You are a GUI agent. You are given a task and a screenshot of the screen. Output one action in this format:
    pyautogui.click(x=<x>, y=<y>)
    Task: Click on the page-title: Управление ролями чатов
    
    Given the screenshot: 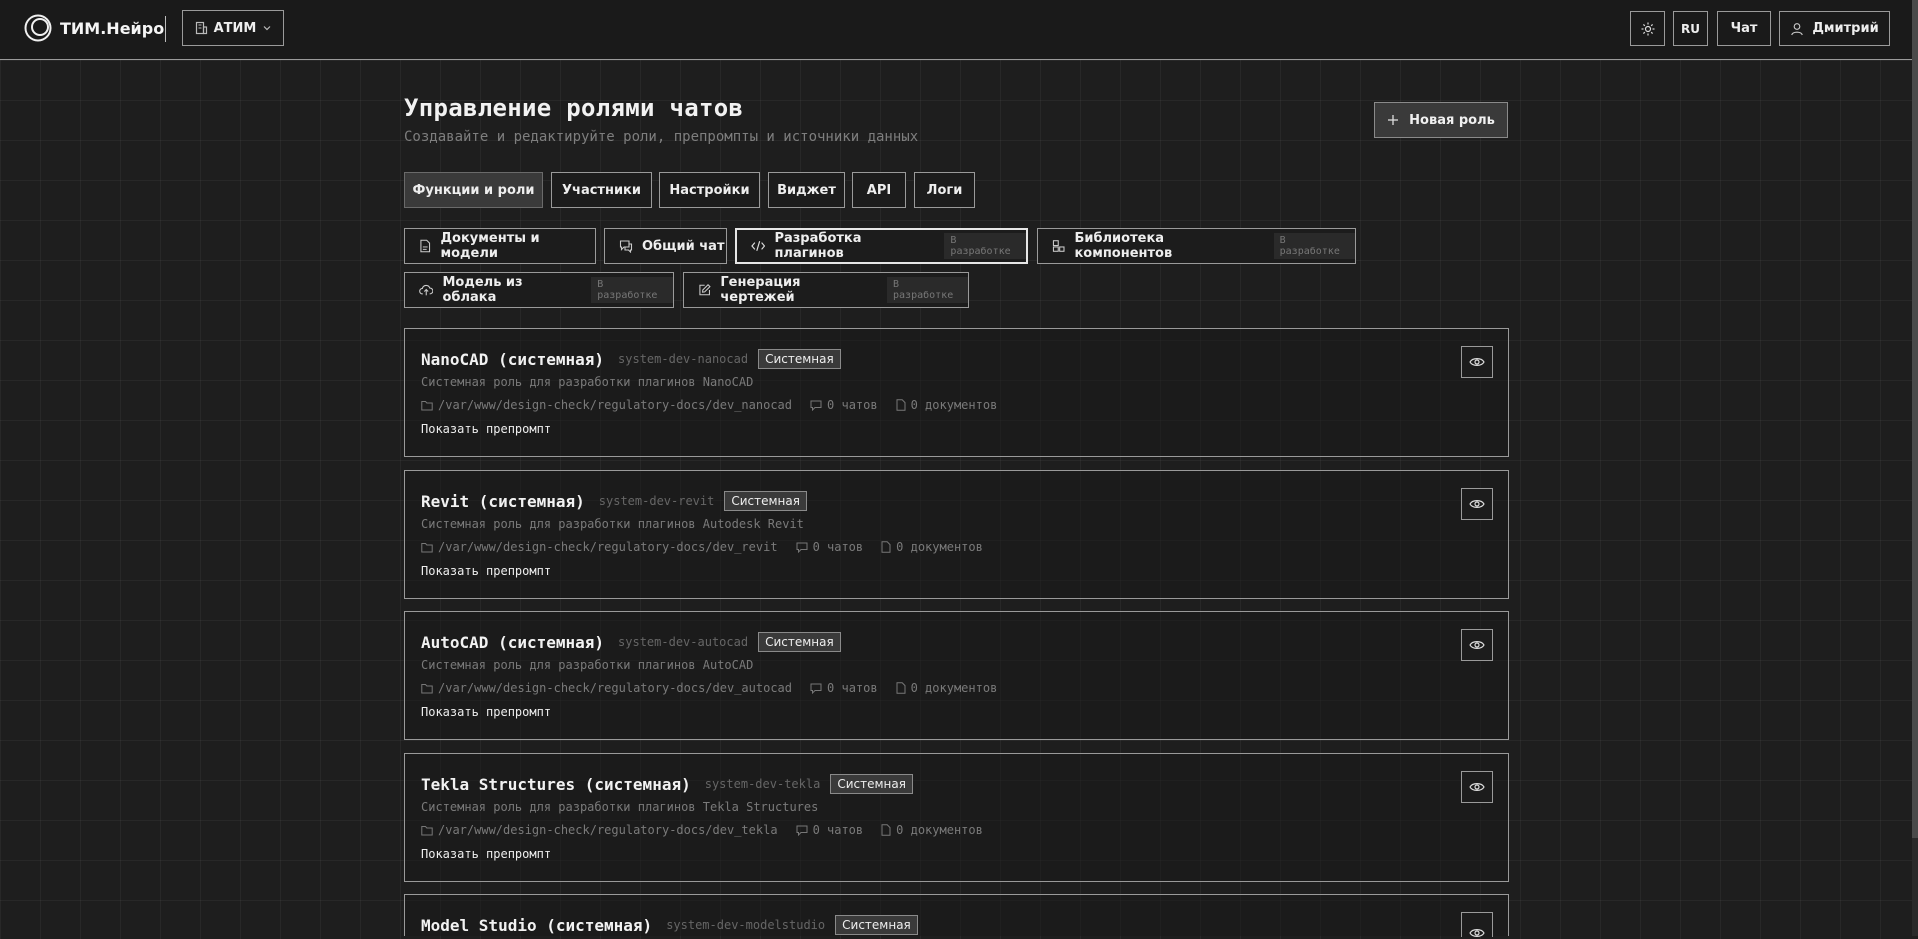 What is the action you would take?
    pyautogui.click(x=574, y=108)
    